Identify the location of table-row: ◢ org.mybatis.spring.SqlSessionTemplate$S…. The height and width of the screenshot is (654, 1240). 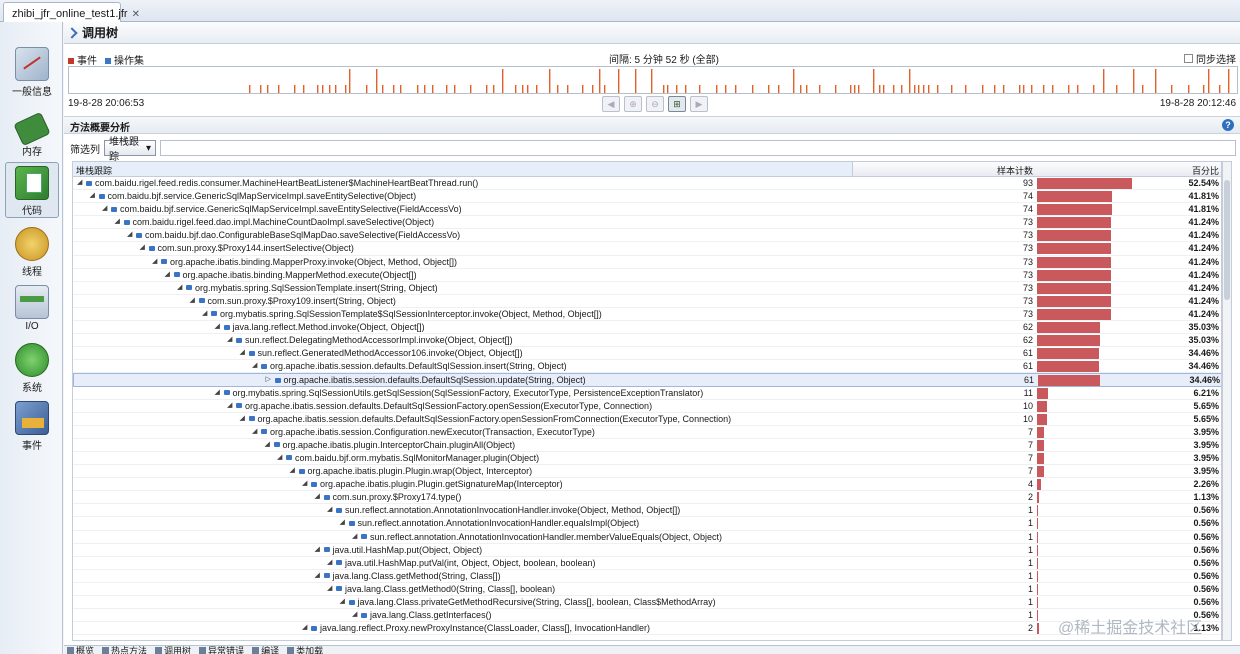
(647, 315).